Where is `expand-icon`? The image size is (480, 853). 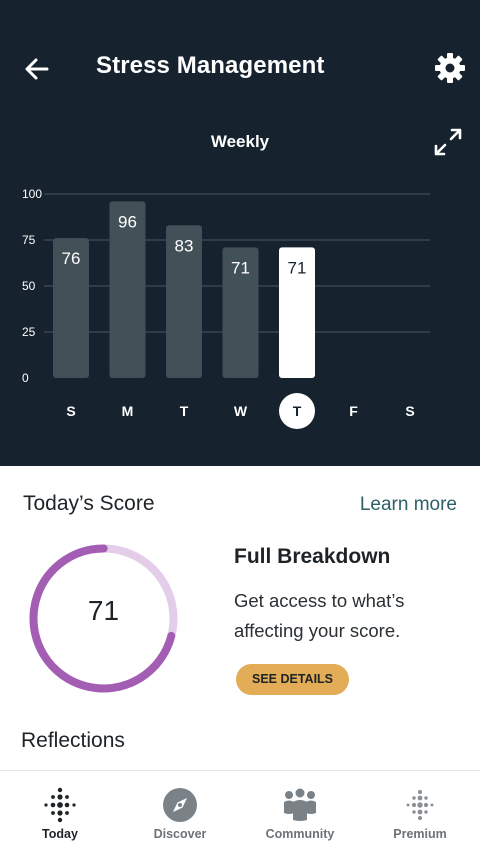
expand-icon is located at coordinates (448, 142).